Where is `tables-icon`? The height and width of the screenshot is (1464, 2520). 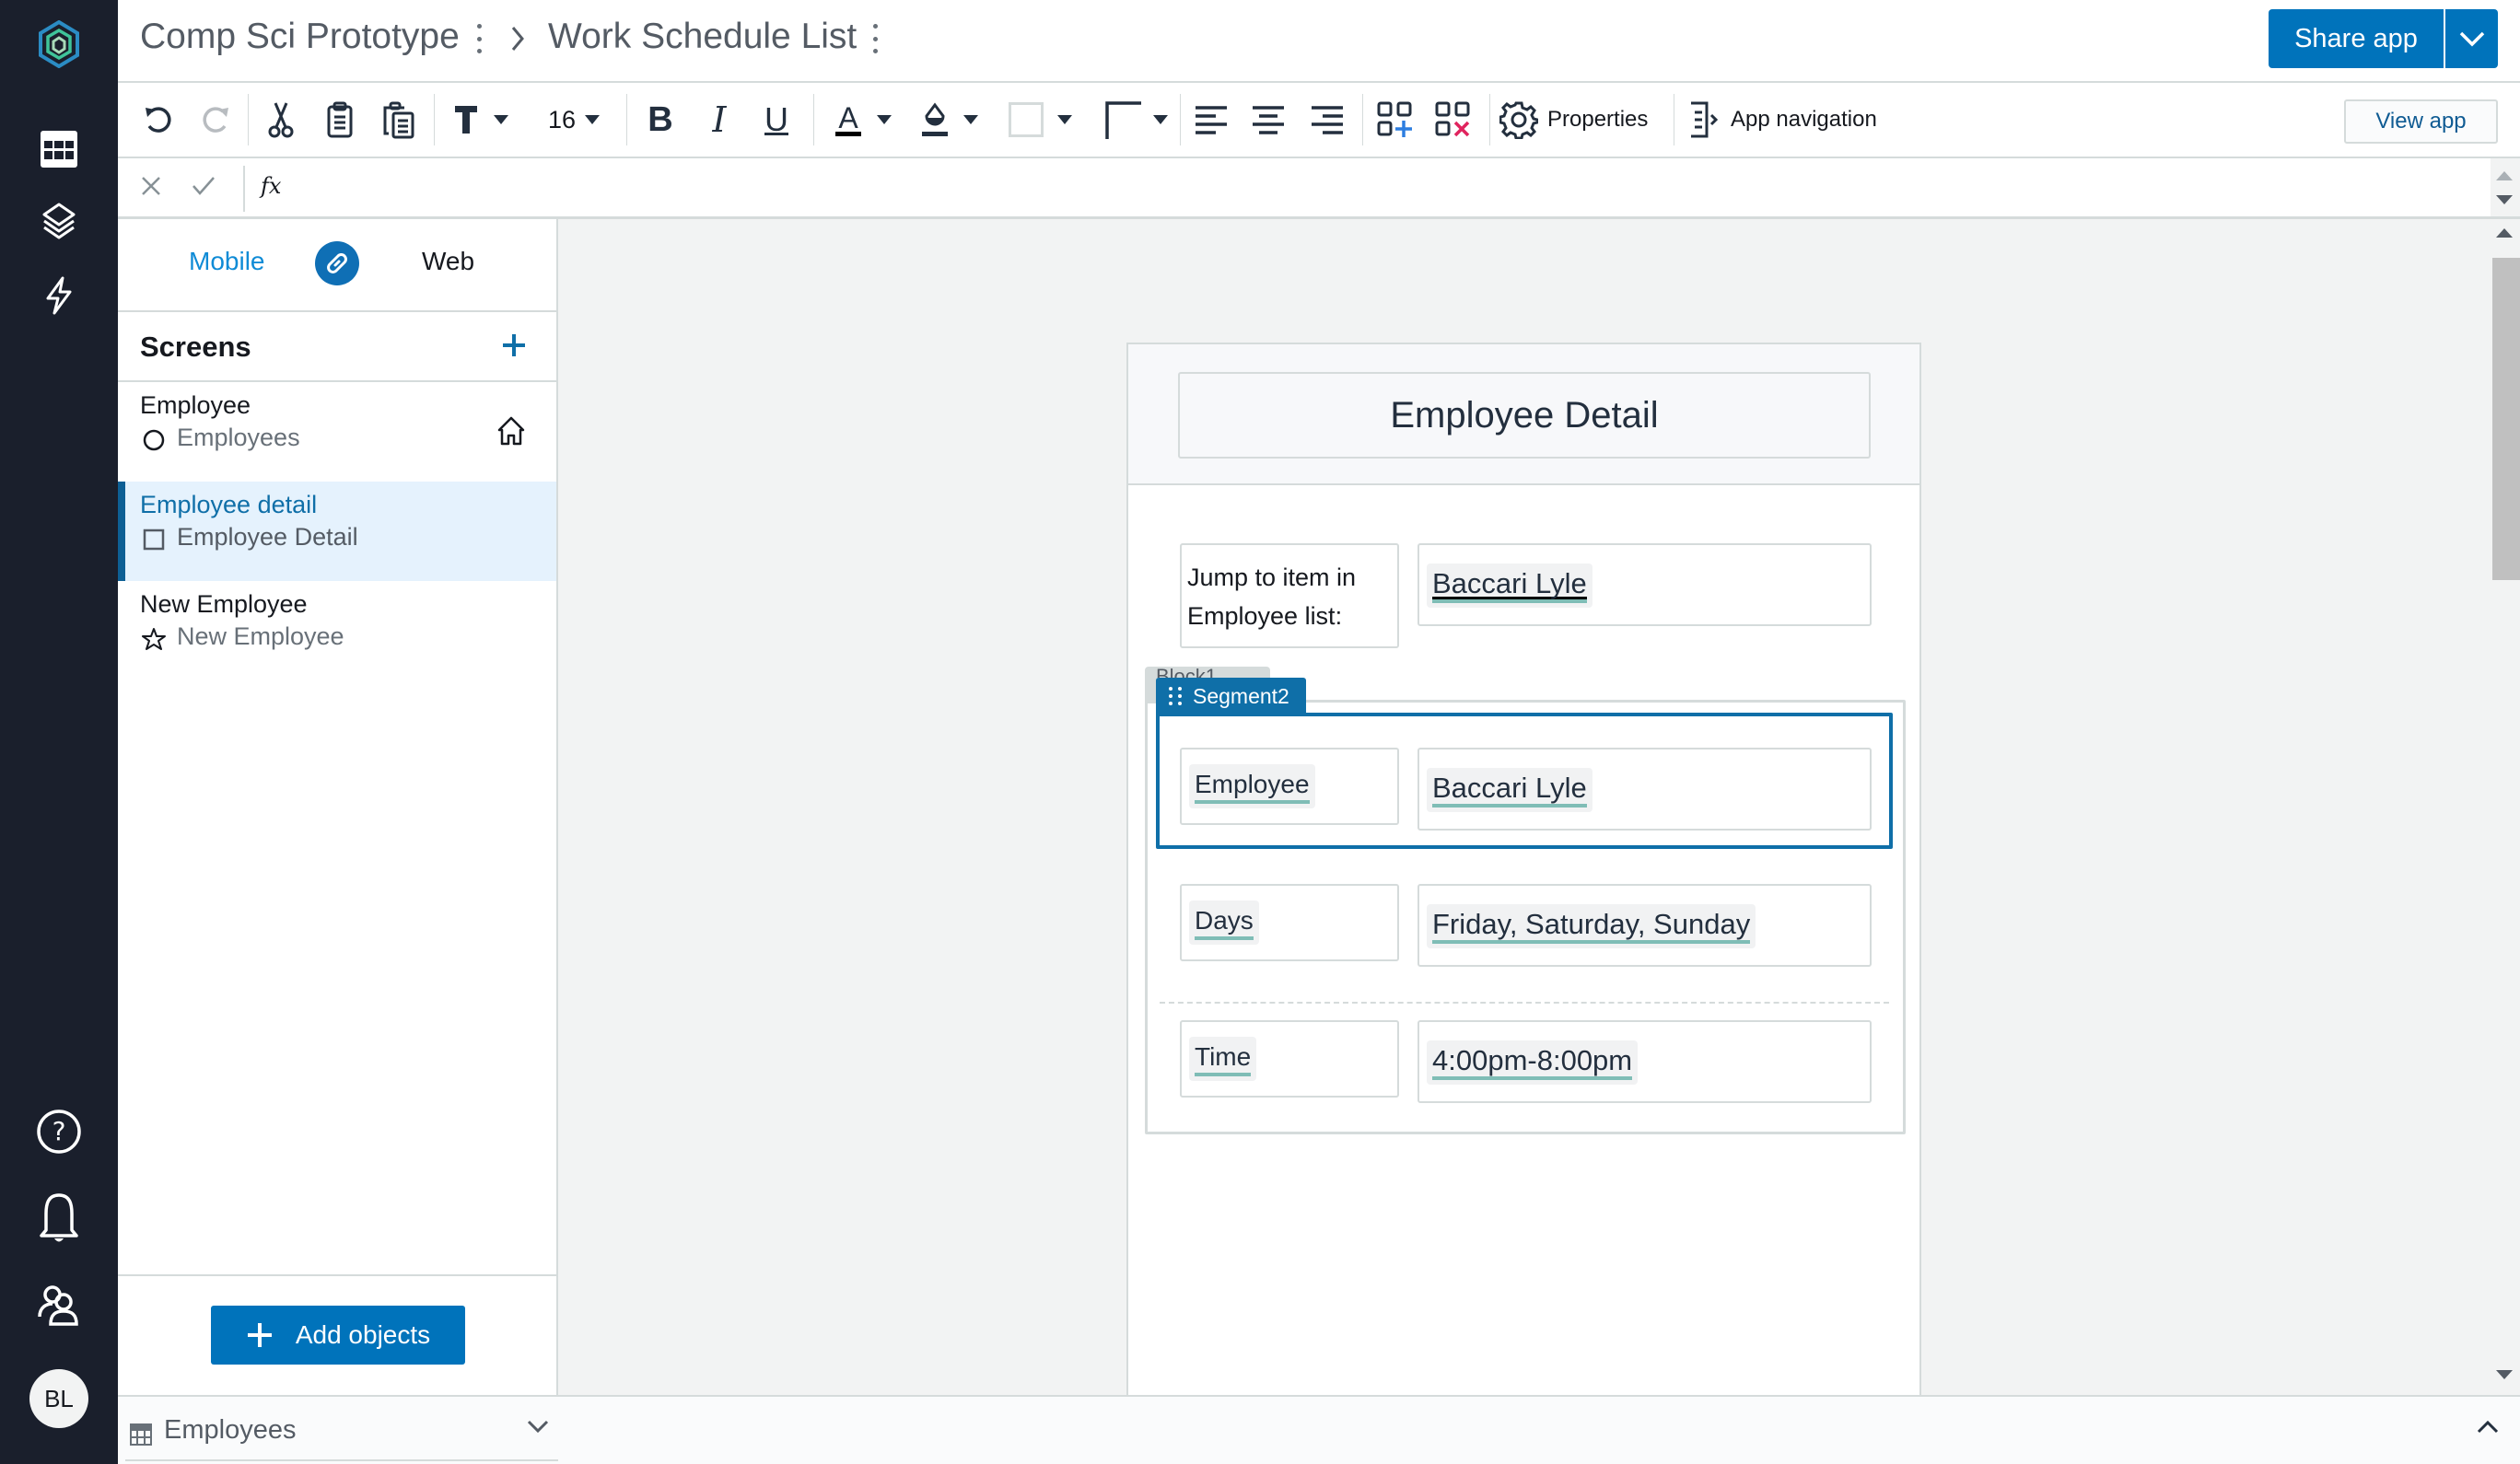 tables-icon is located at coordinates (59, 149).